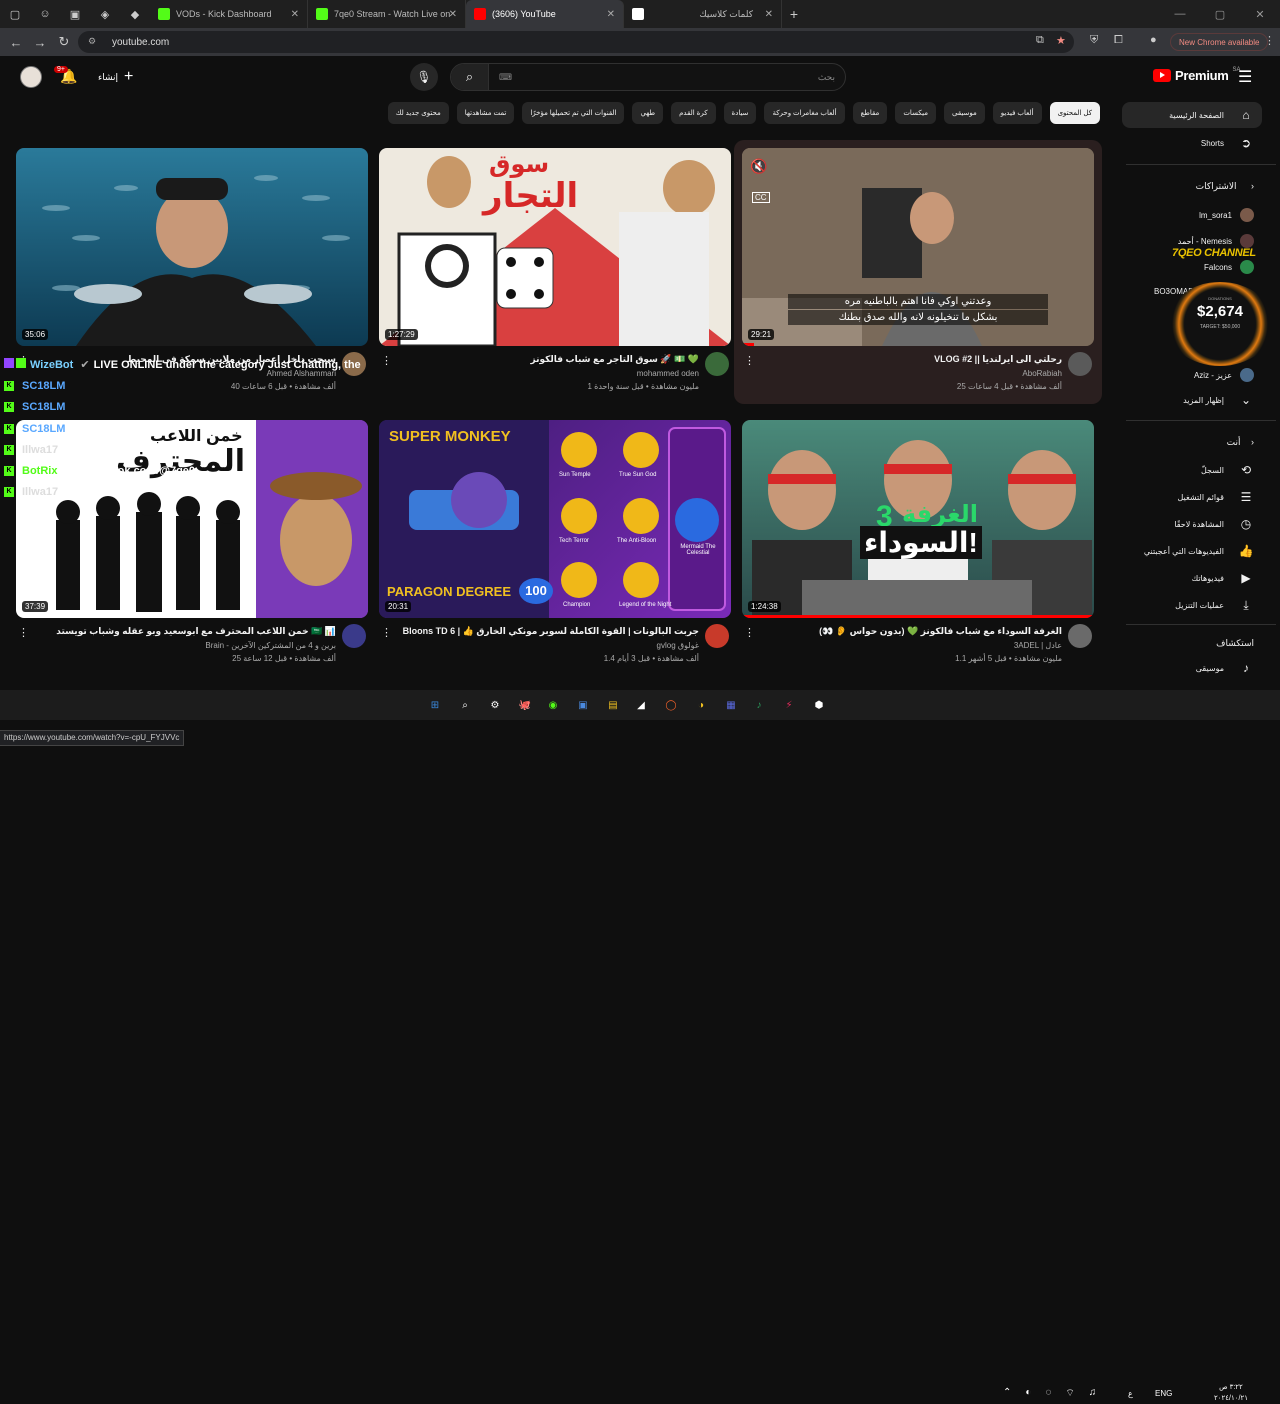 The height and width of the screenshot is (1404, 1280). I want to click on start-icon: ⊞, so click(435, 705).